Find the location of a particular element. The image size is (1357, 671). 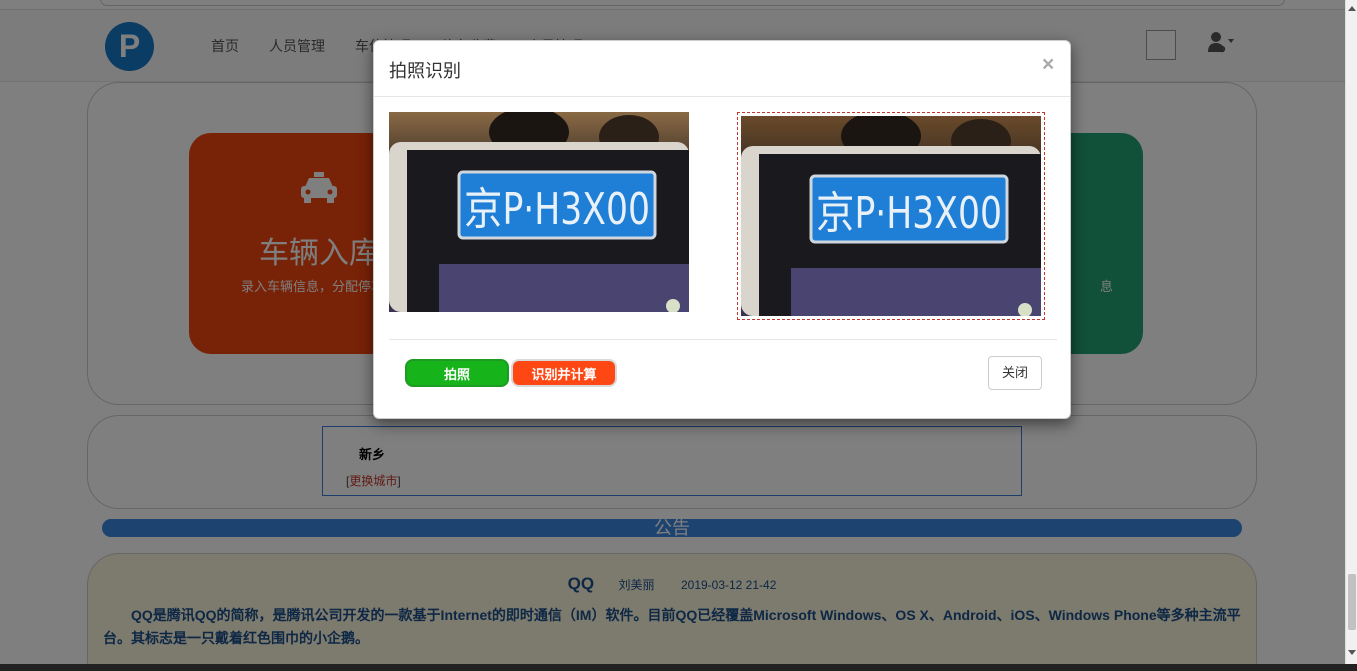

camera-preview: 京P·H3X00 is located at coordinates (539, 212).